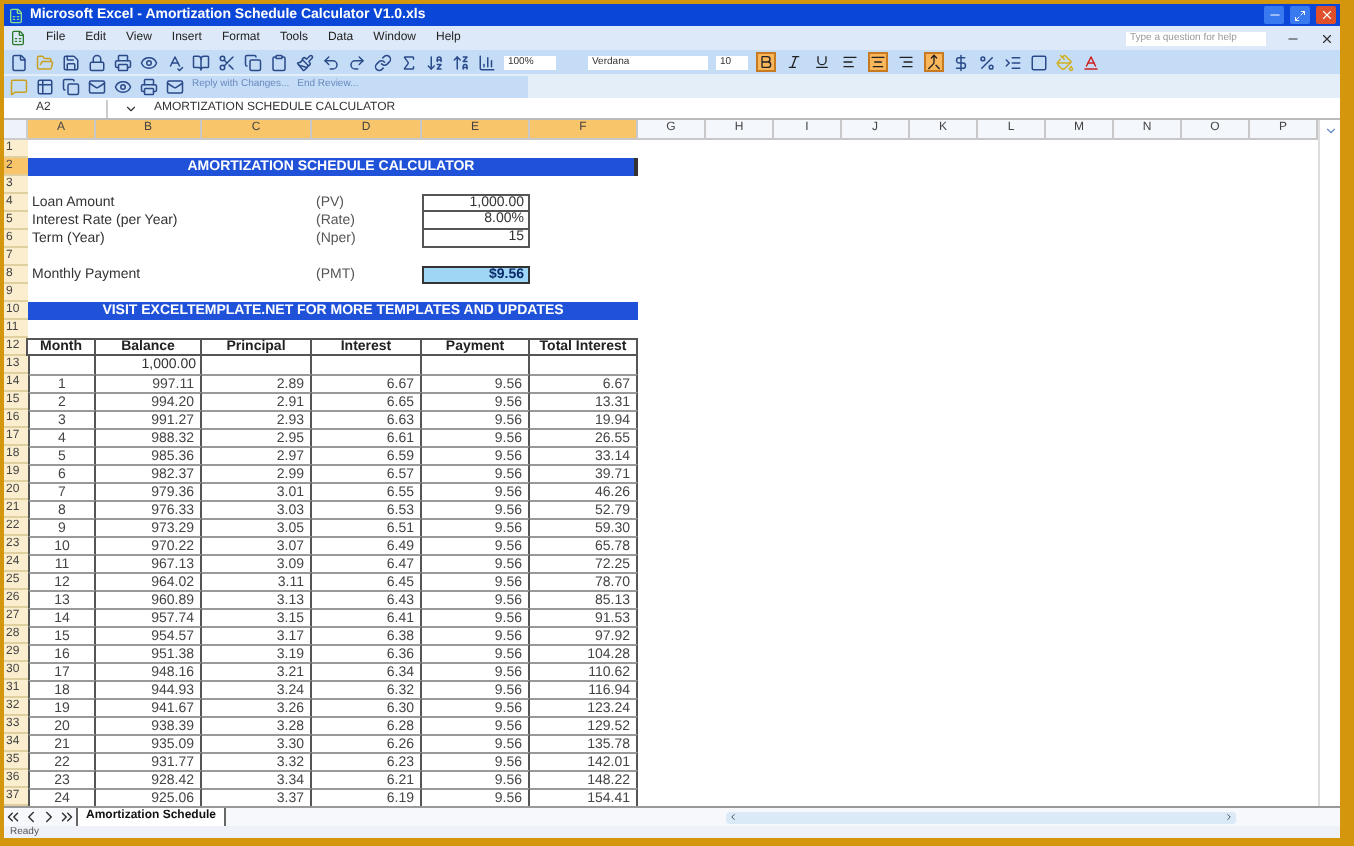  What do you see at coordinates (409, 62) in the screenshot?
I see `sigma-icon` at bounding box center [409, 62].